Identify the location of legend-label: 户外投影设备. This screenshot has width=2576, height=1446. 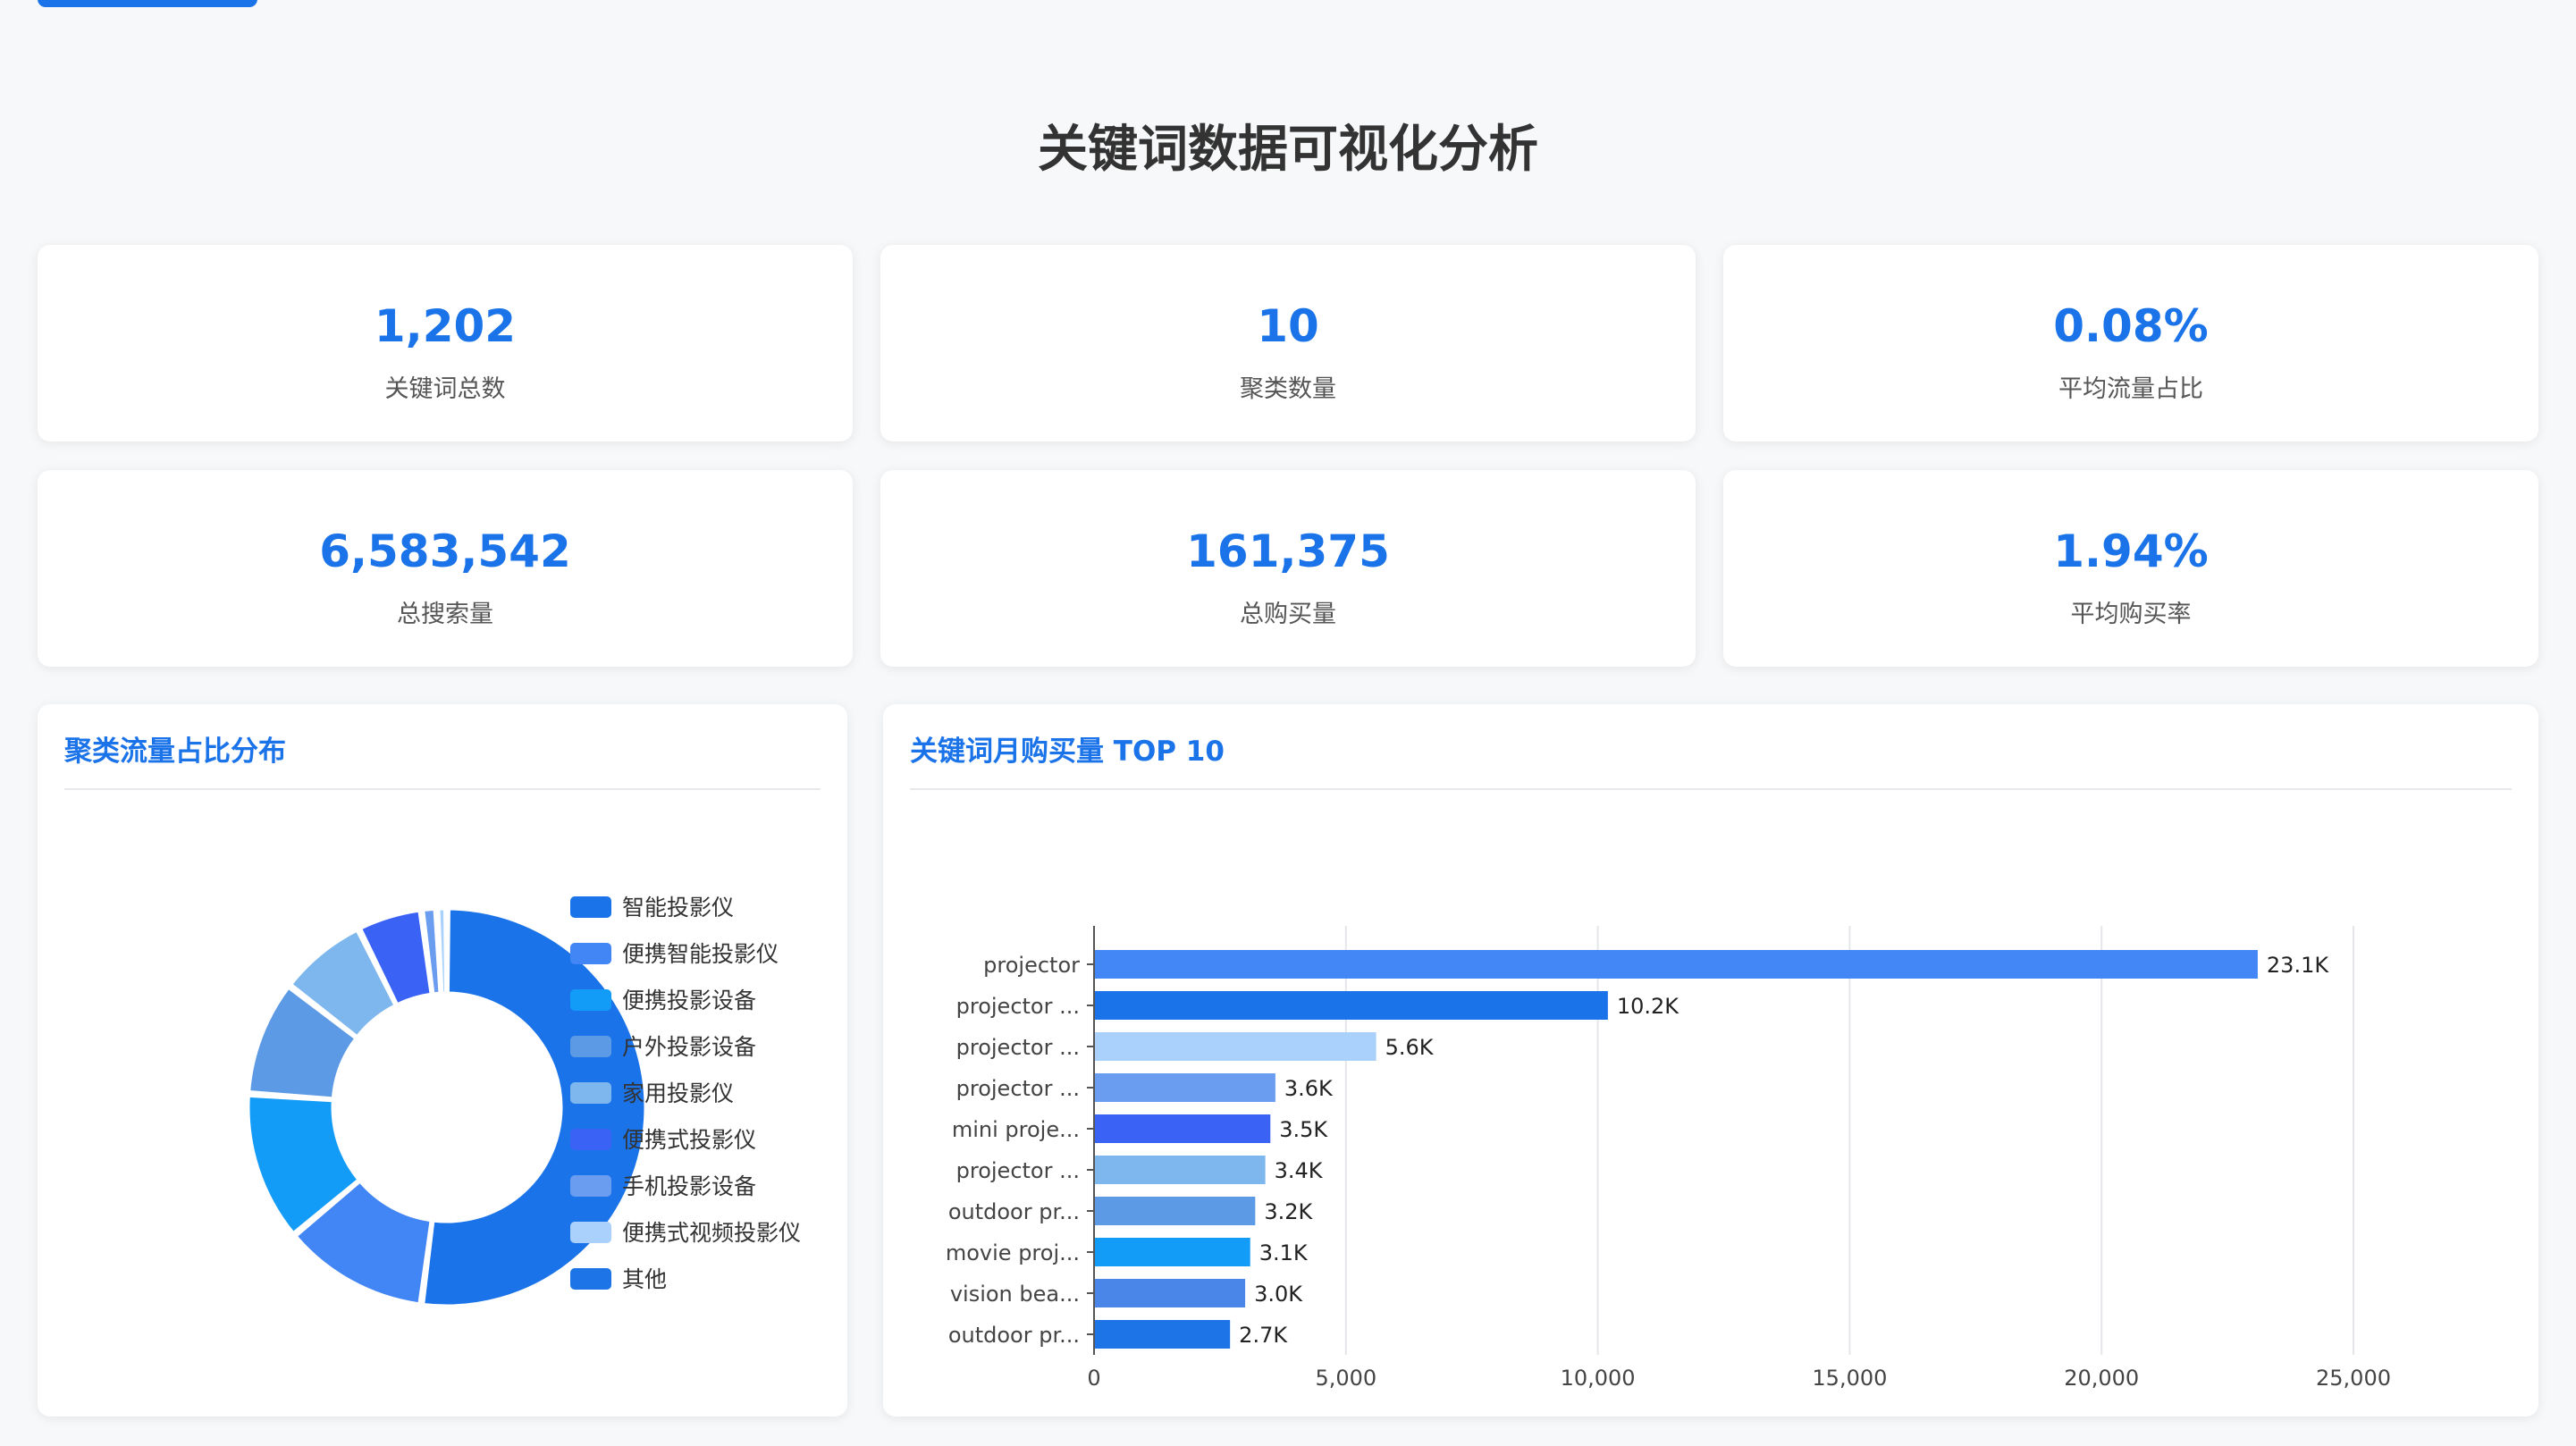
(689, 1047).